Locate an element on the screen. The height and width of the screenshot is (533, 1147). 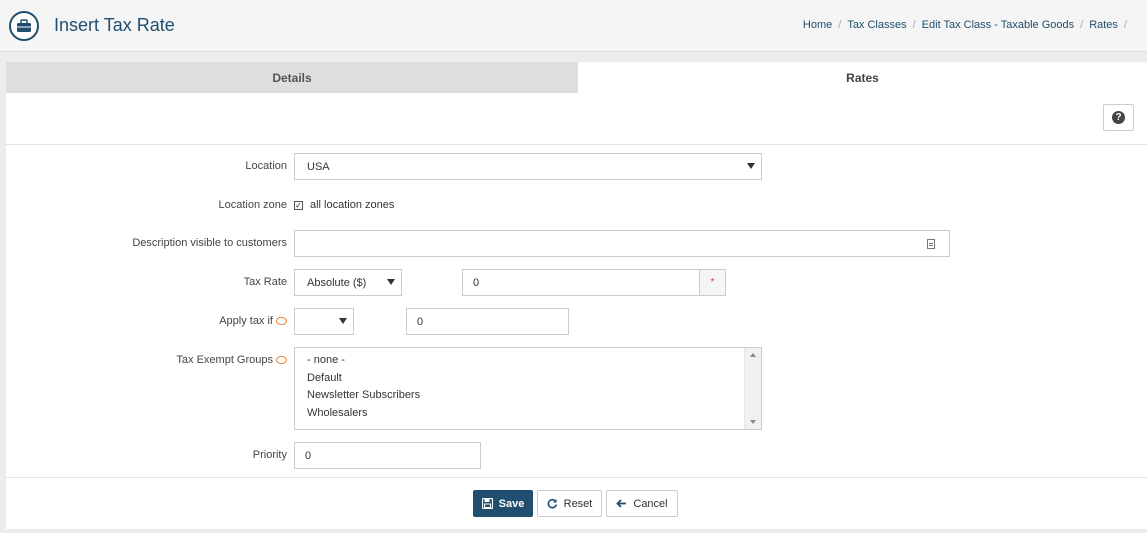
required-indicator: * is located at coordinates (712, 282).